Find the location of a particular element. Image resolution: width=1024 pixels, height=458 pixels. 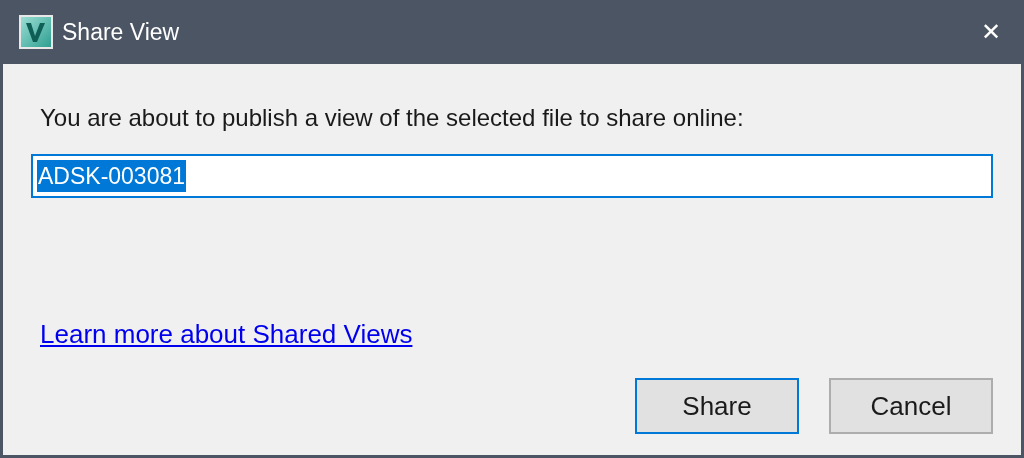

message-text: You are about to publish a view of the selected file to share online: is located at coordinates (392, 118).